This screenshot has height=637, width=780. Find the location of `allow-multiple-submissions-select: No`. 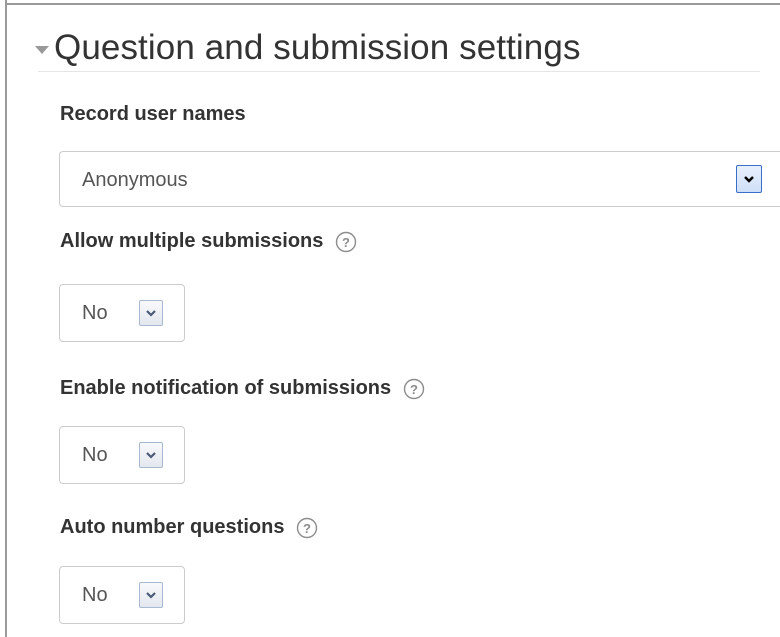

allow-multiple-submissions-select: No is located at coordinates (122, 313).